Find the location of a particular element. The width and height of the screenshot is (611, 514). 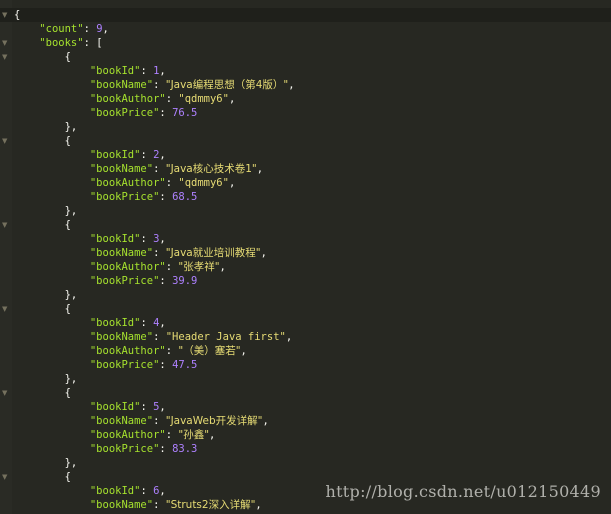

code-line: "bookName": "Java就业培训教程", is located at coordinates (305, 253).